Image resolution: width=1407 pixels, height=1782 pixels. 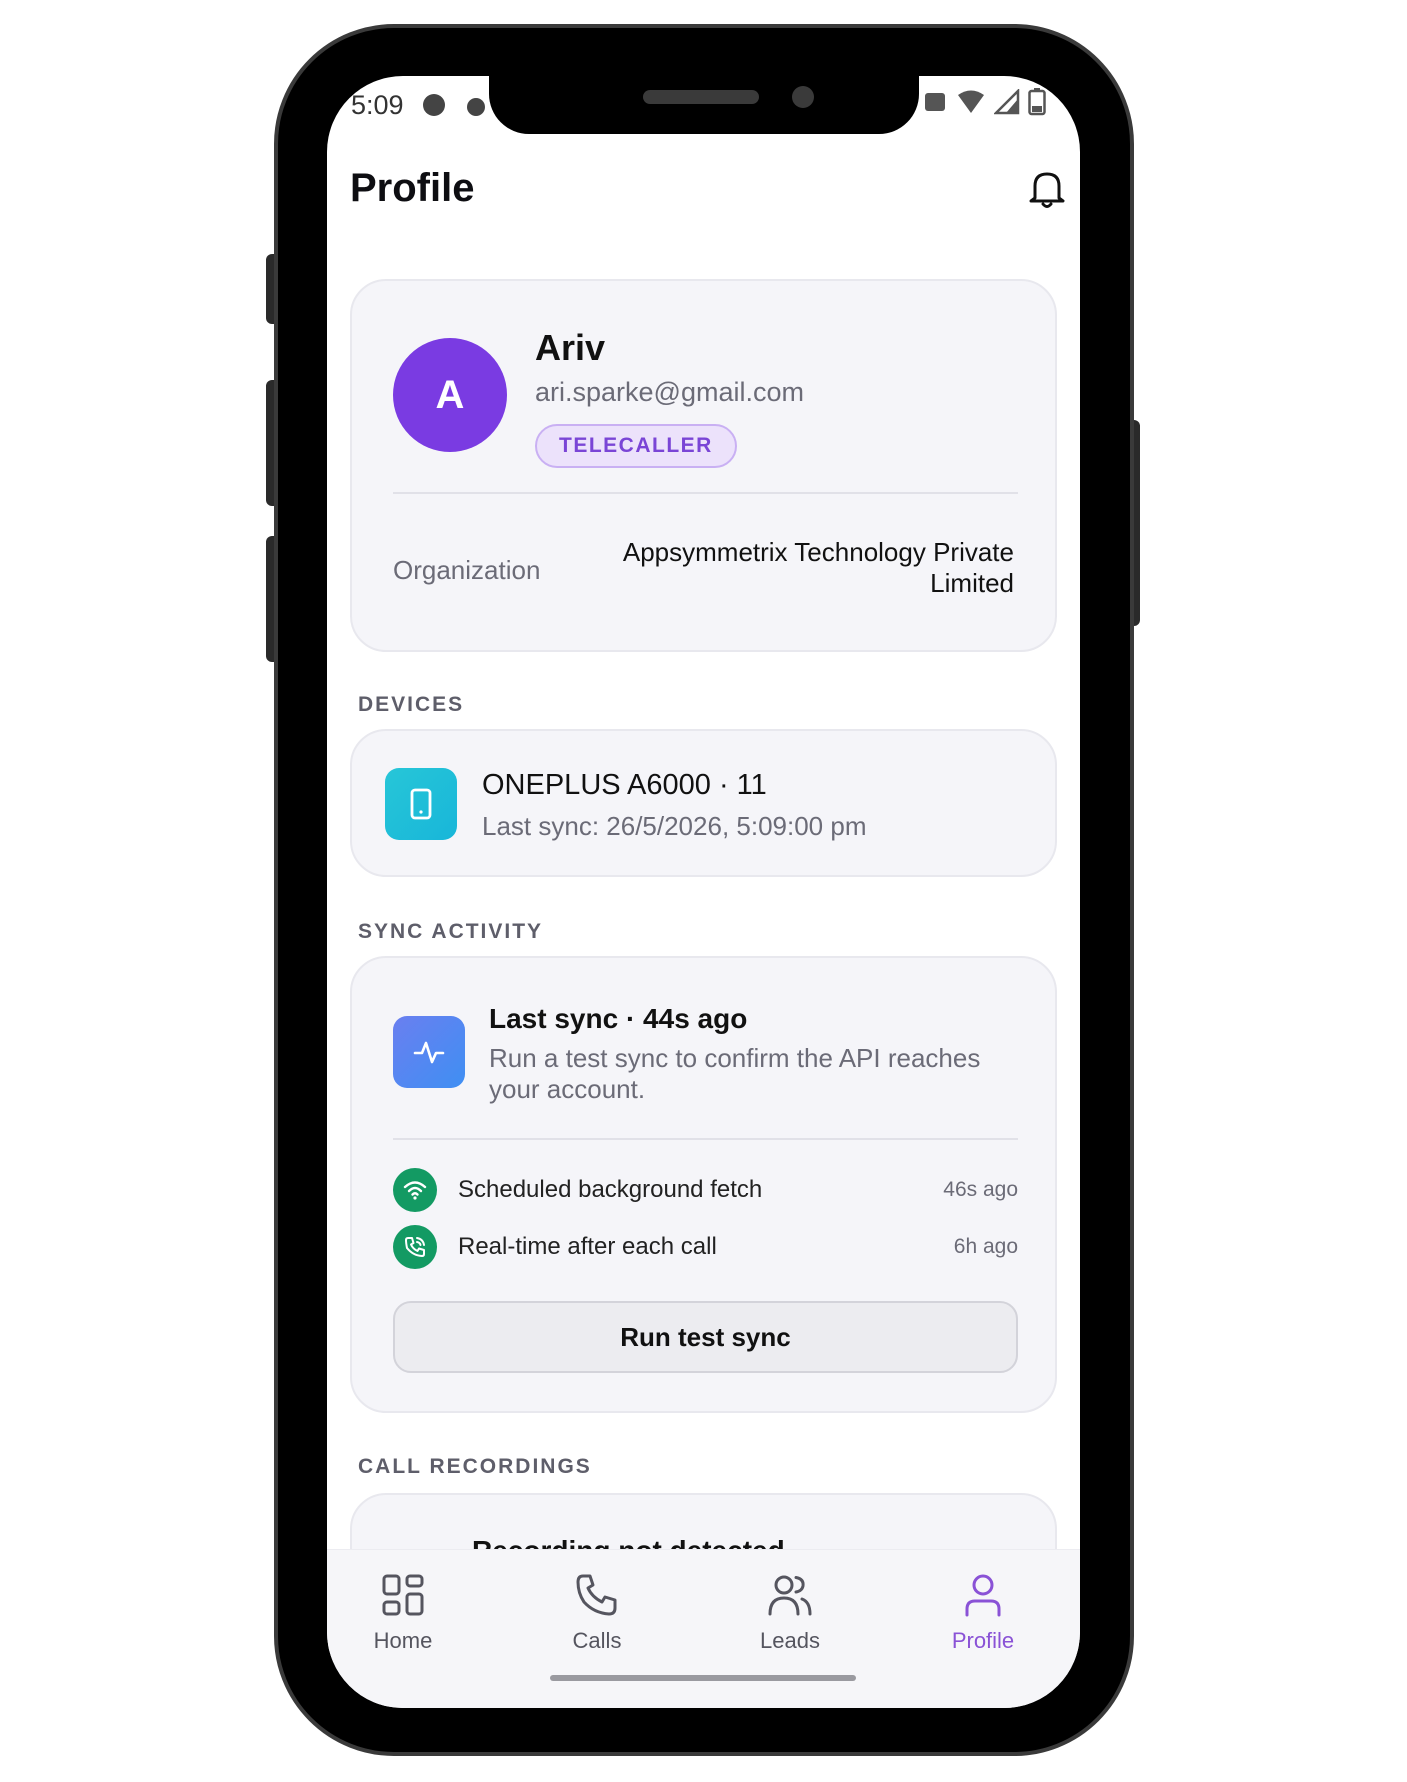 What do you see at coordinates (669, 392) in the screenshot?
I see `profile-email: ari.sparke@gmail.com` at bounding box center [669, 392].